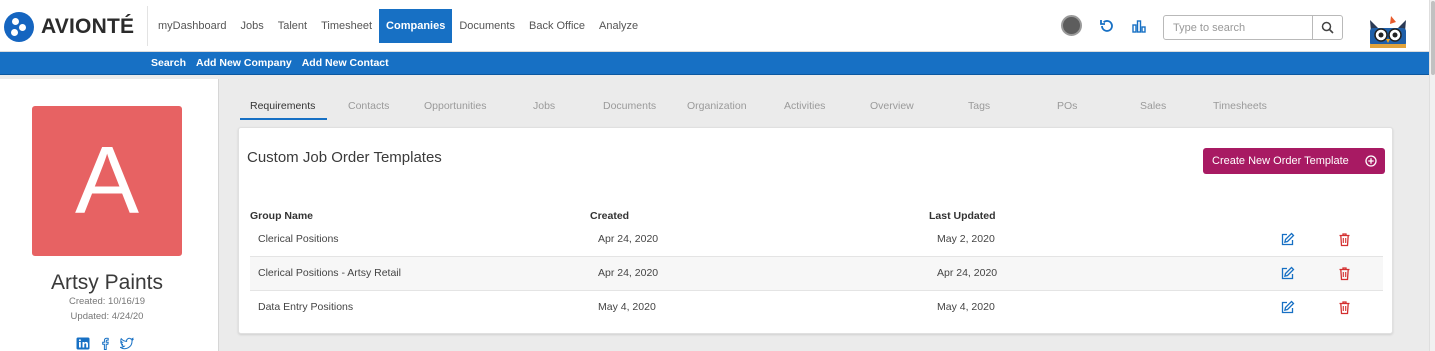  I want to click on nav-item-jobs: Jobs, so click(251, 26).